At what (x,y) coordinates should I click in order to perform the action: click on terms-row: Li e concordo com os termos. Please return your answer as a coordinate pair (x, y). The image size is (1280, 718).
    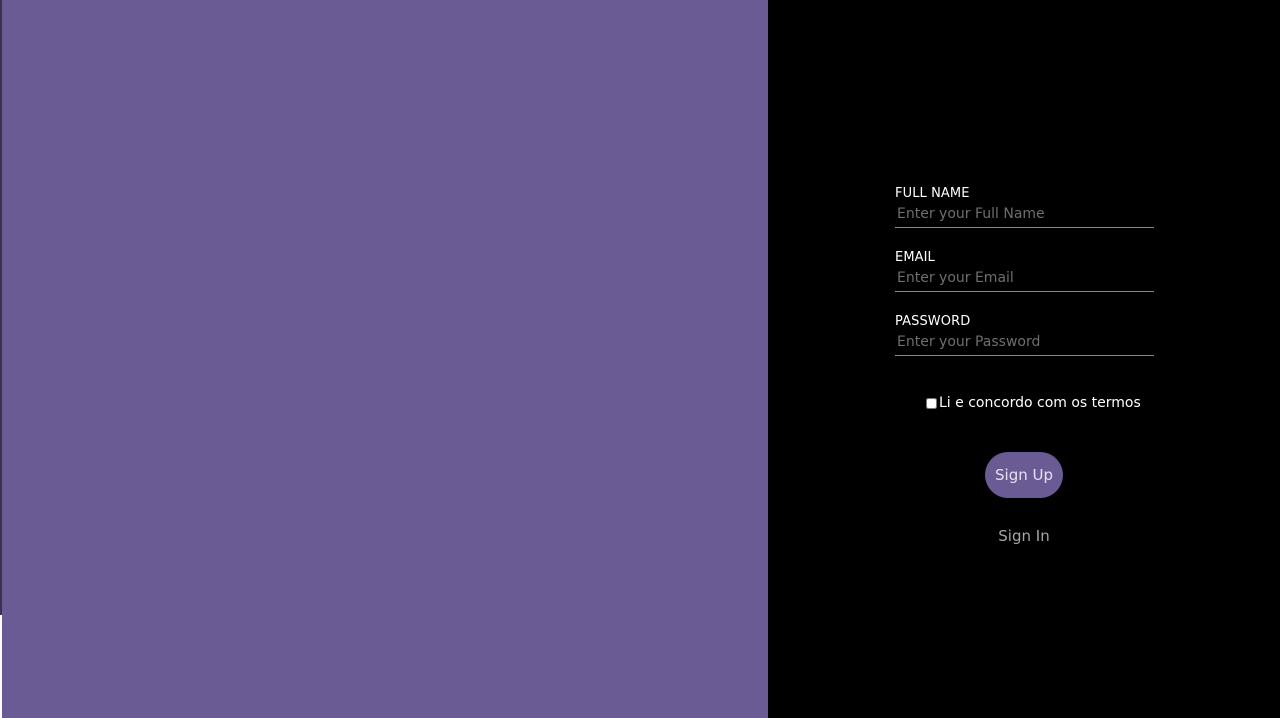
    Looking at the image, I should click on (1033, 403).